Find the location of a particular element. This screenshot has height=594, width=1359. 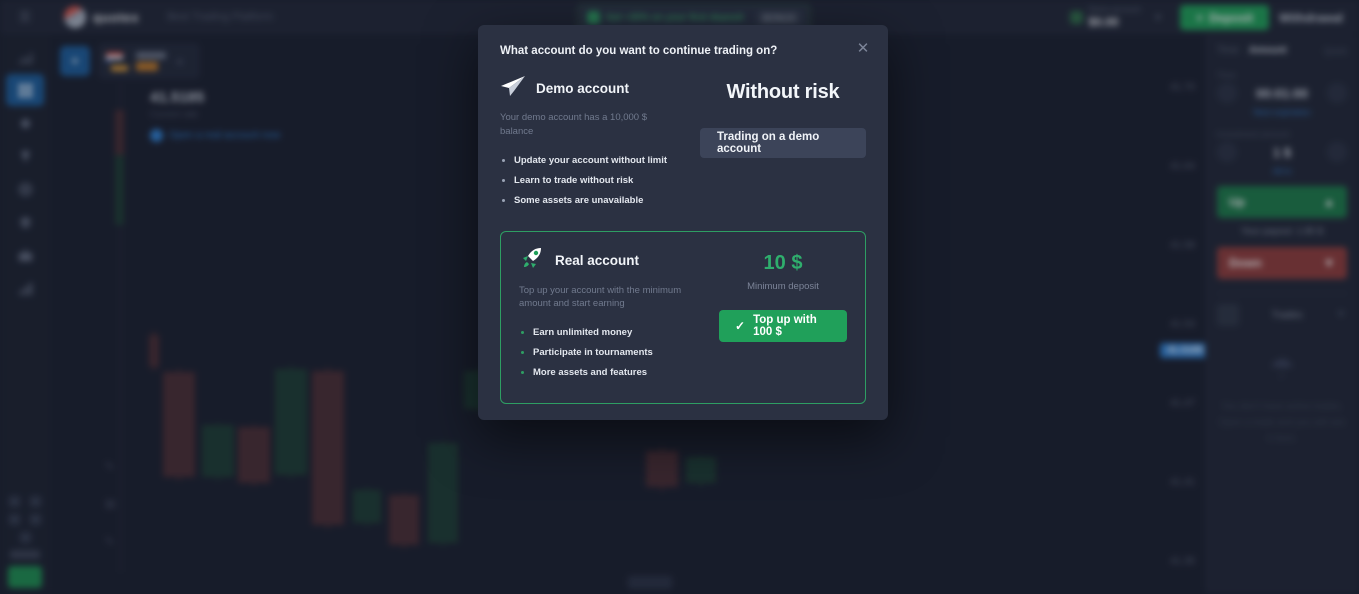

paper-plane-icon is located at coordinates (513, 88).